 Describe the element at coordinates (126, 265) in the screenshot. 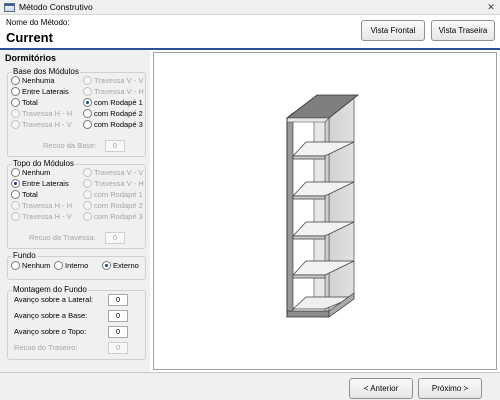

I see `radio-label: Externo` at that location.